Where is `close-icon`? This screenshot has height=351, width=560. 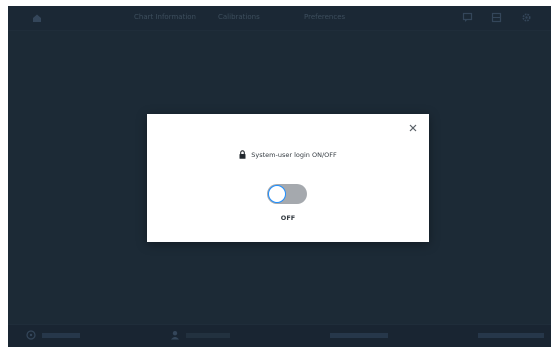
close-icon is located at coordinates (413, 128).